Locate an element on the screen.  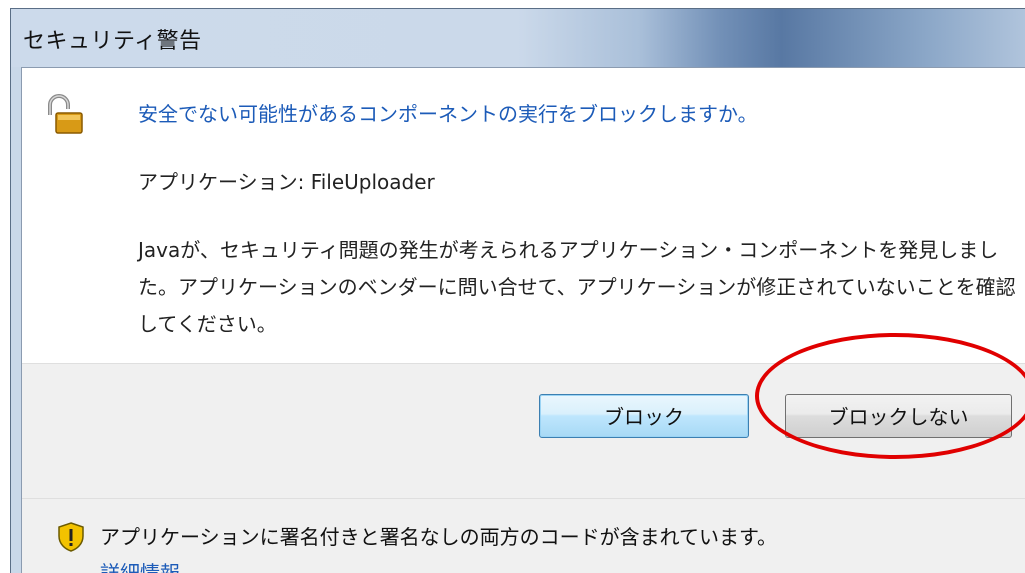
details-link: 詳細情報 is located at coordinates (140, 565).